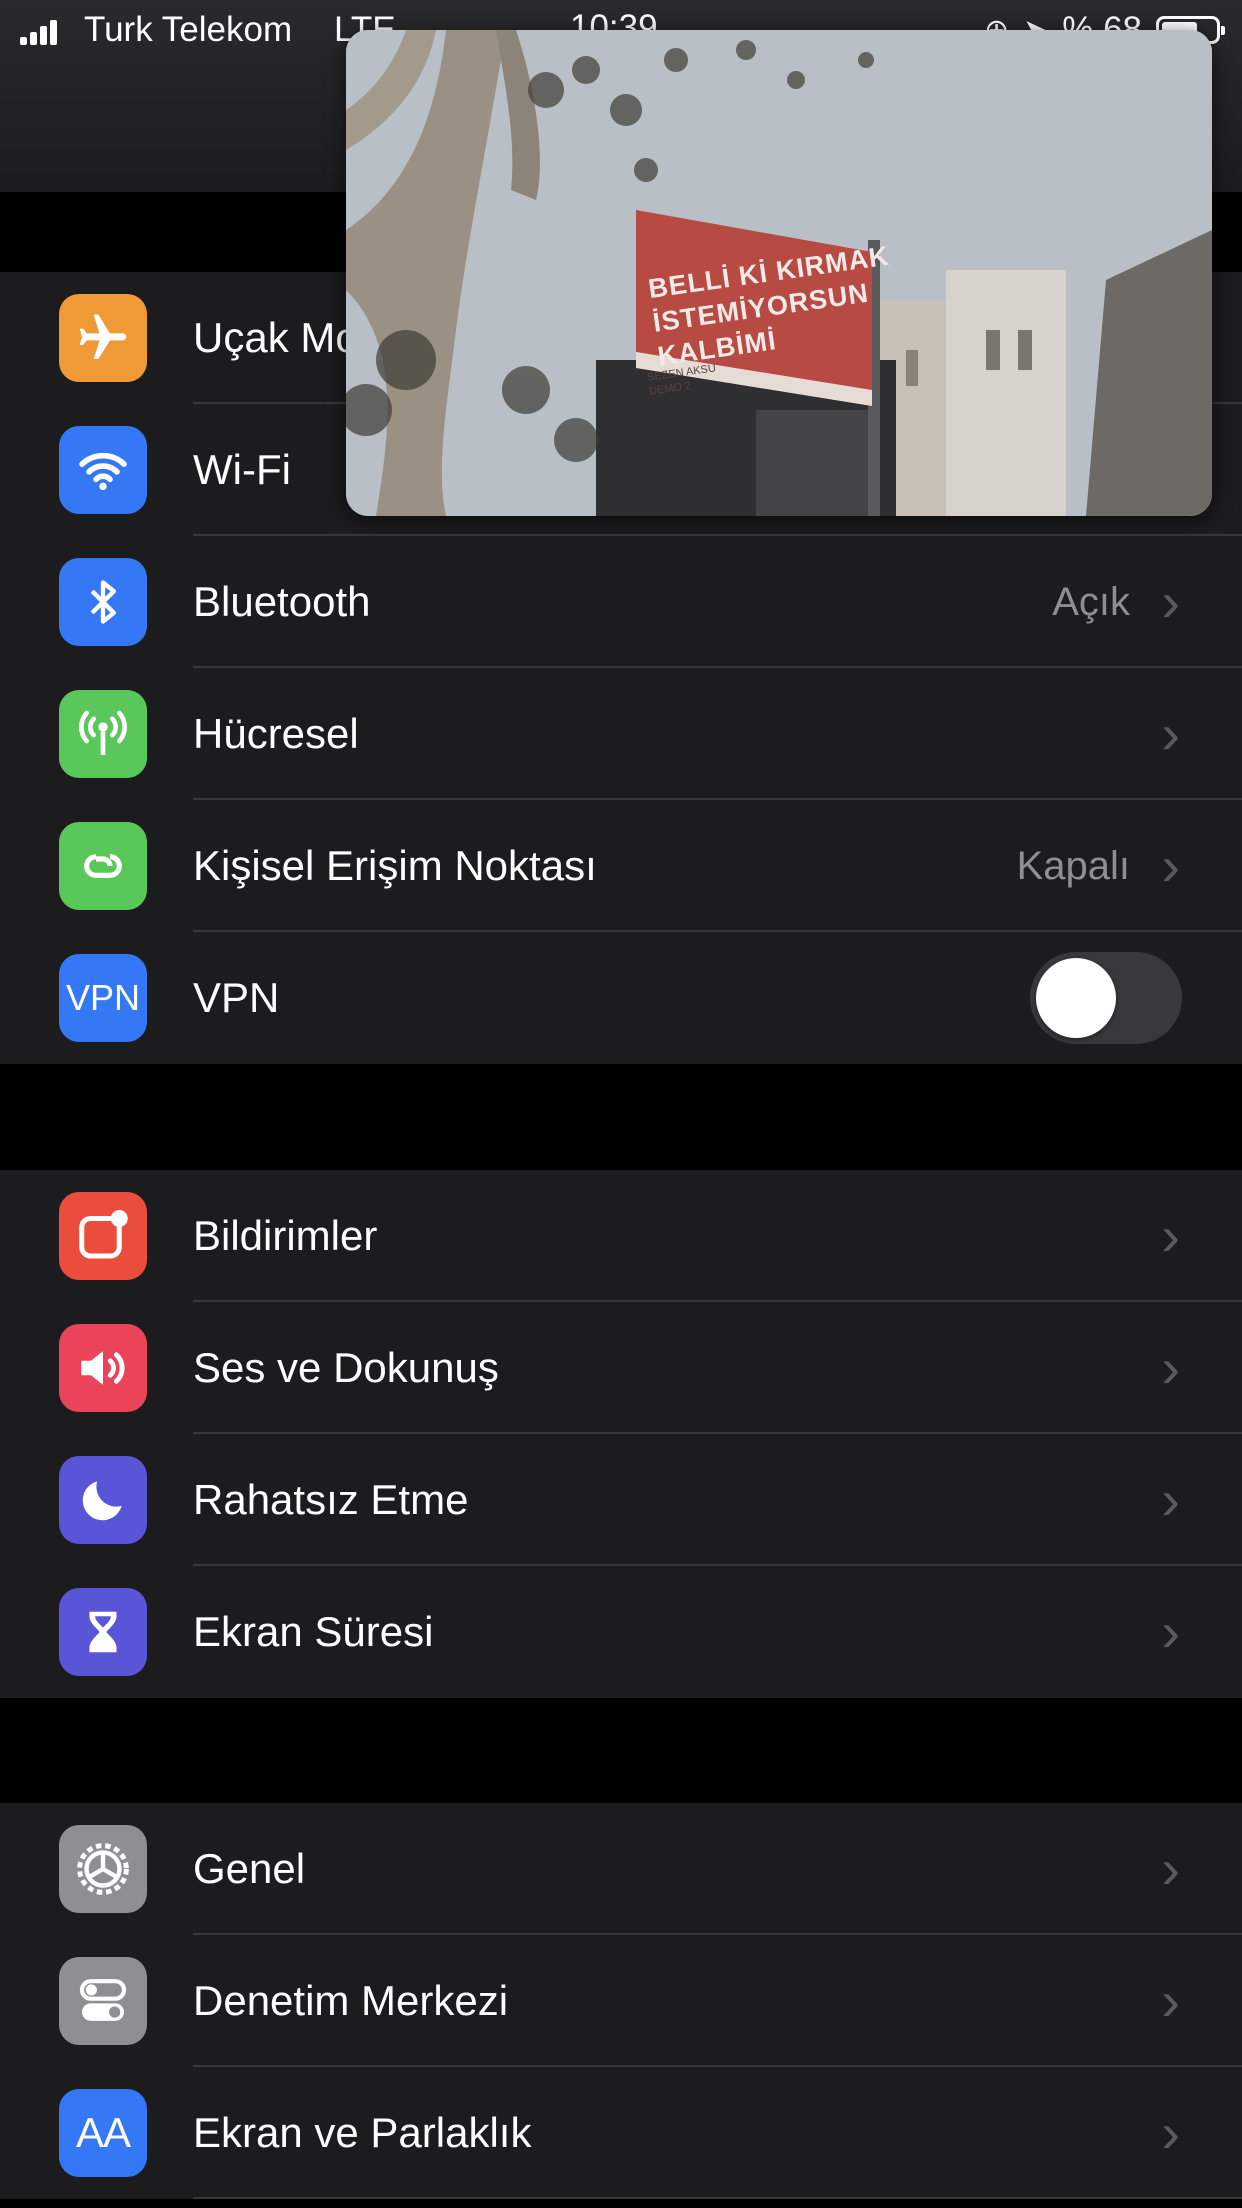 The image size is (1242, 2208). What do you see at coordinates (621, 734) in the screenshot?
I see `settings-row: Hücresel ›` at bounding box center [621, 734].